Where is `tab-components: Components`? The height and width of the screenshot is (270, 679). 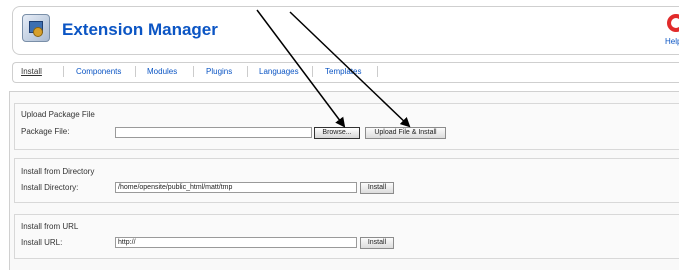
tab-components: Components is located at coordinates (98, 71).